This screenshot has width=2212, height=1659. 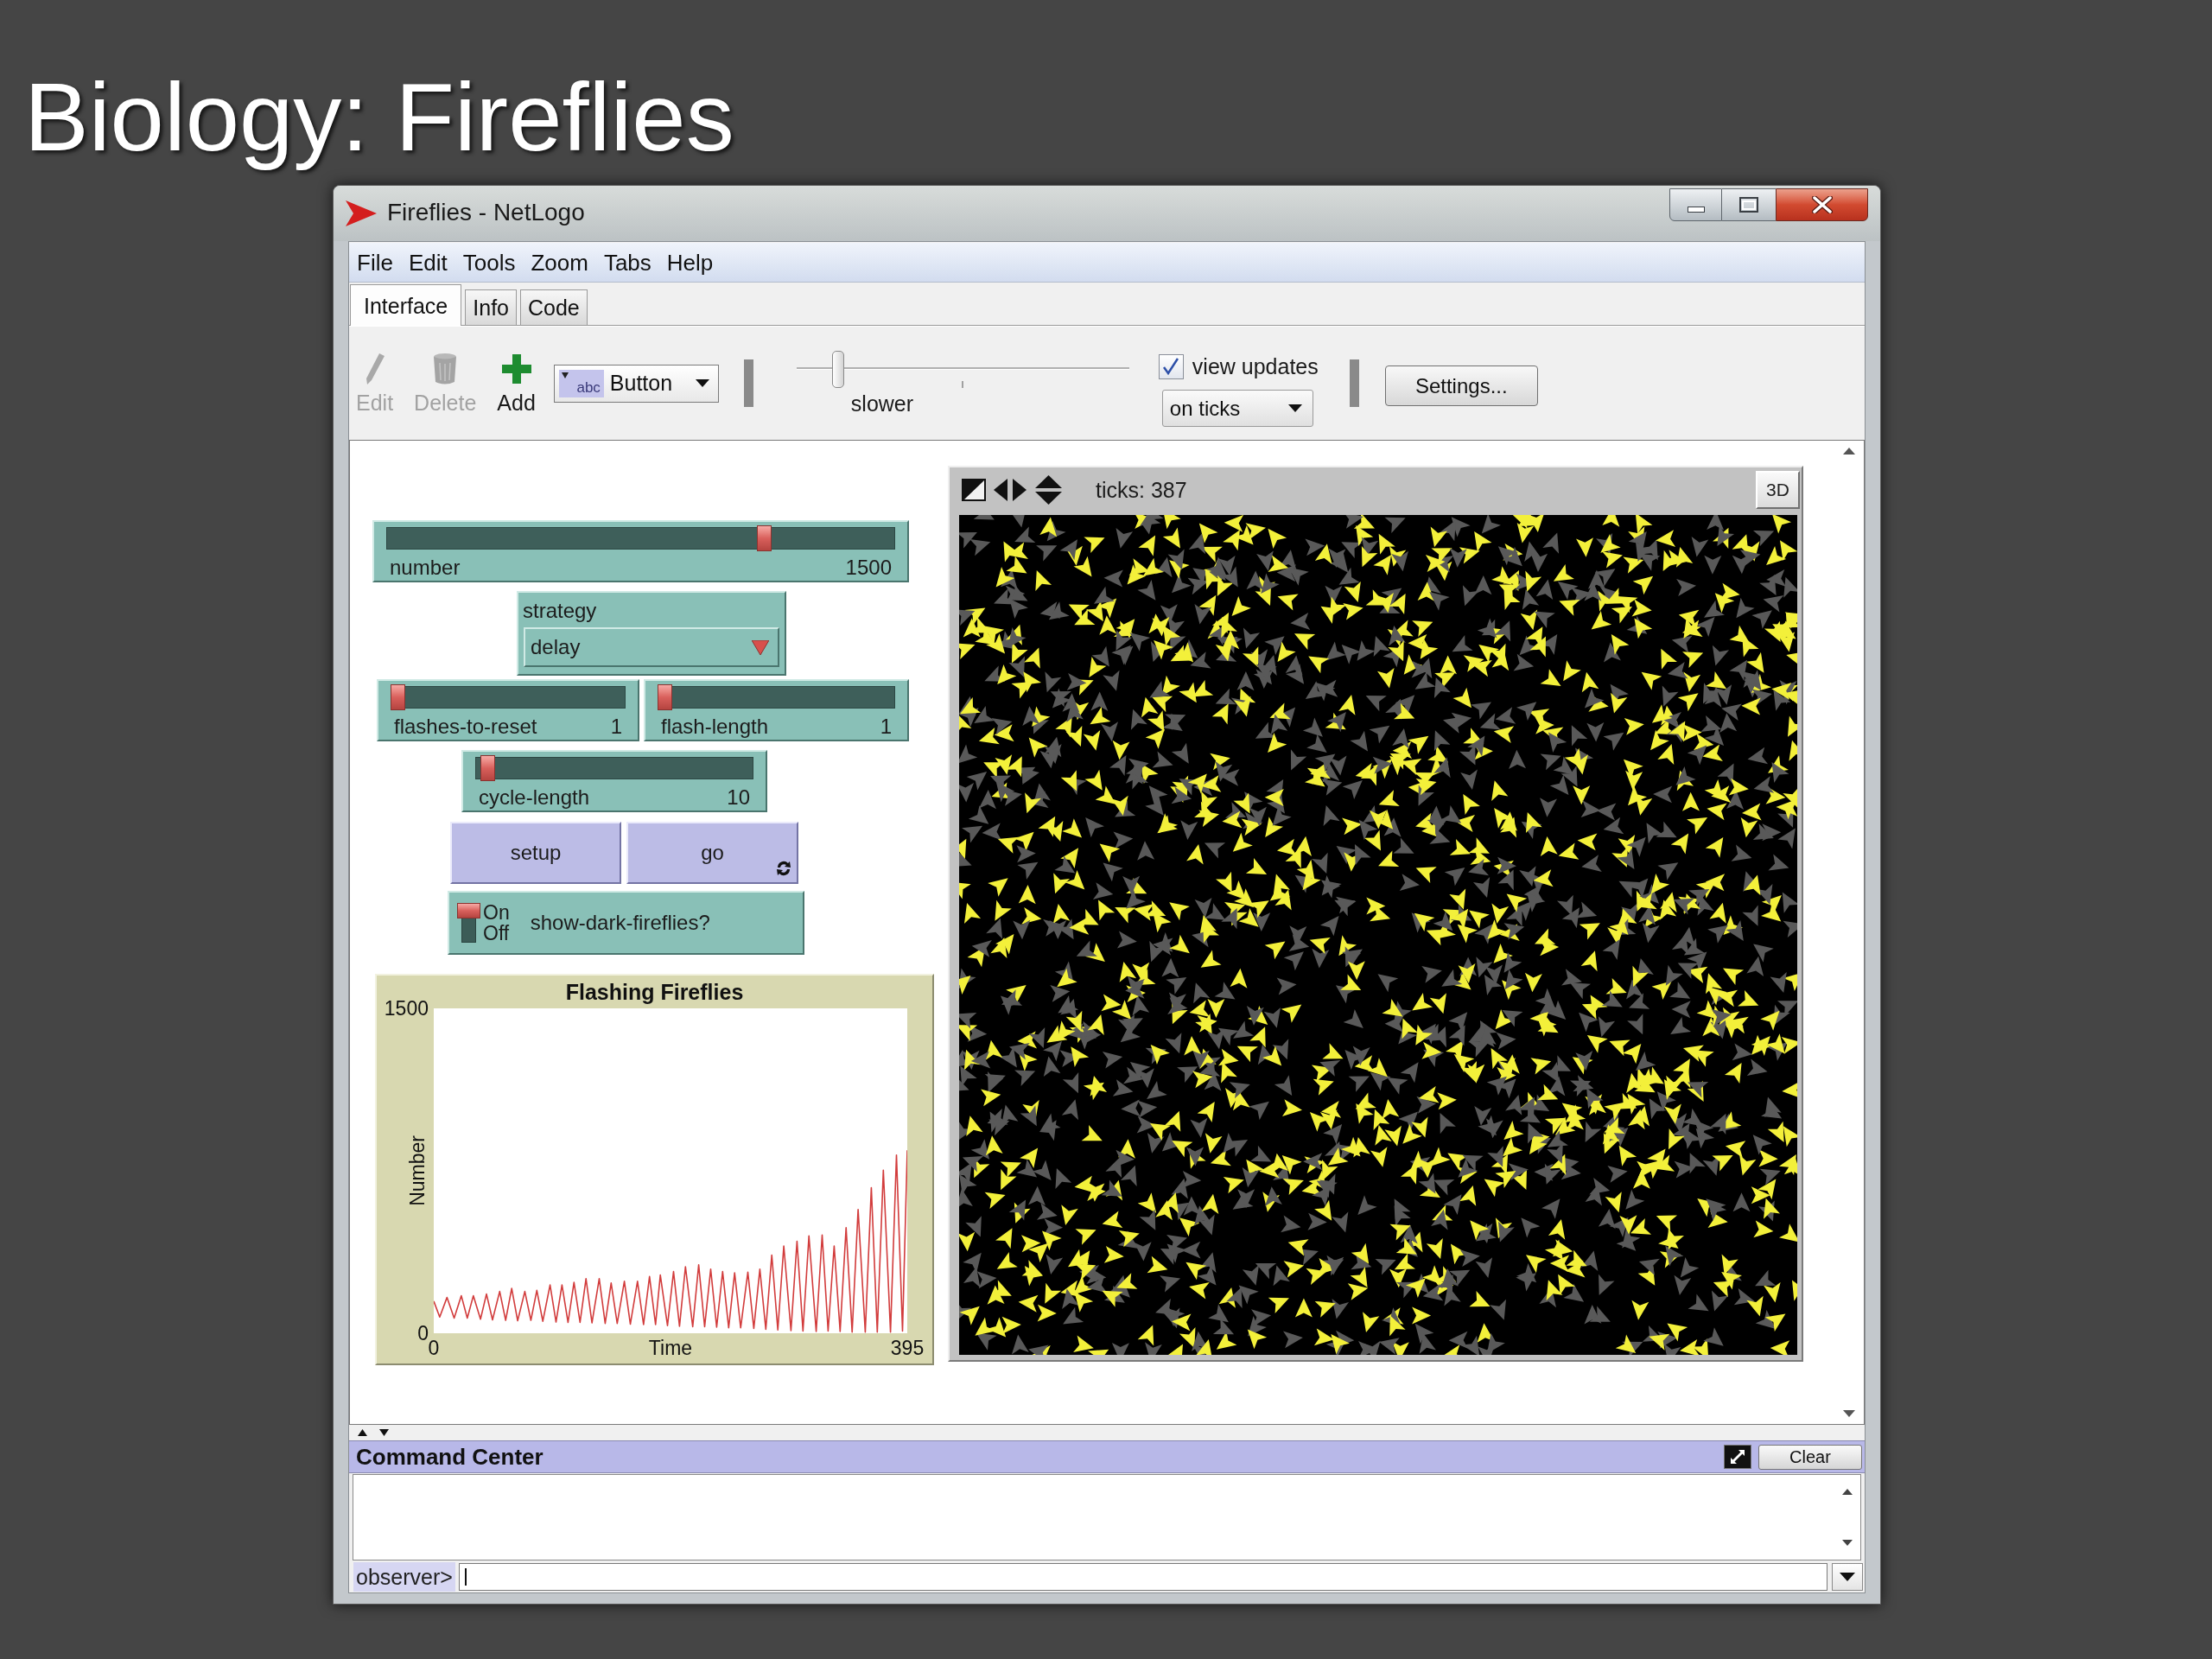 I want to click on speed-slider-thumb, so click(x=837, y=369).